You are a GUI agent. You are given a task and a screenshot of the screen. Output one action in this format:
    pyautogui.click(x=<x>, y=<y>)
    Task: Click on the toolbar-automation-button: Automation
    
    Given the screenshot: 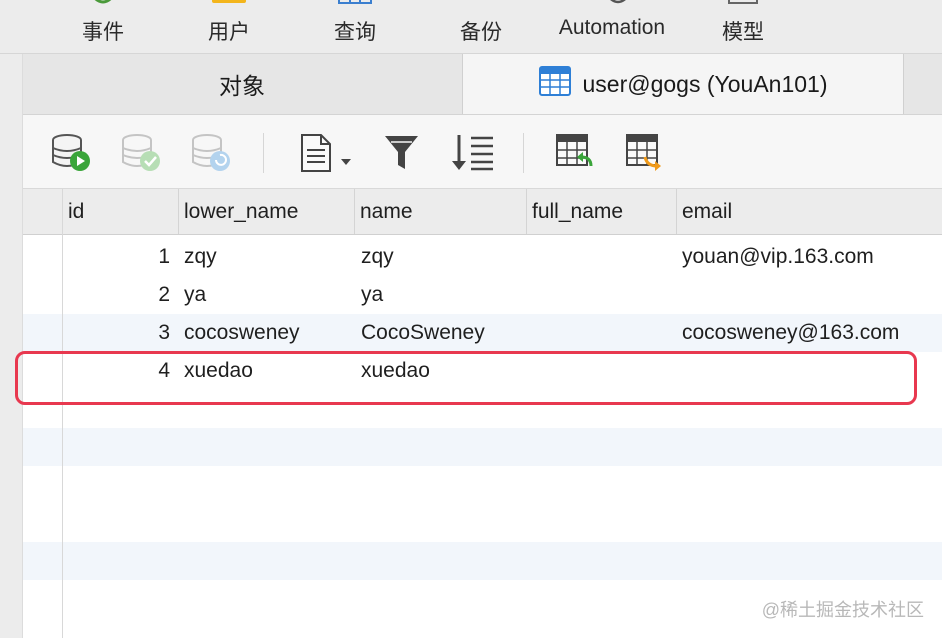 What is the action you would take?
    pyautogui.click(x=612, y=26)
    